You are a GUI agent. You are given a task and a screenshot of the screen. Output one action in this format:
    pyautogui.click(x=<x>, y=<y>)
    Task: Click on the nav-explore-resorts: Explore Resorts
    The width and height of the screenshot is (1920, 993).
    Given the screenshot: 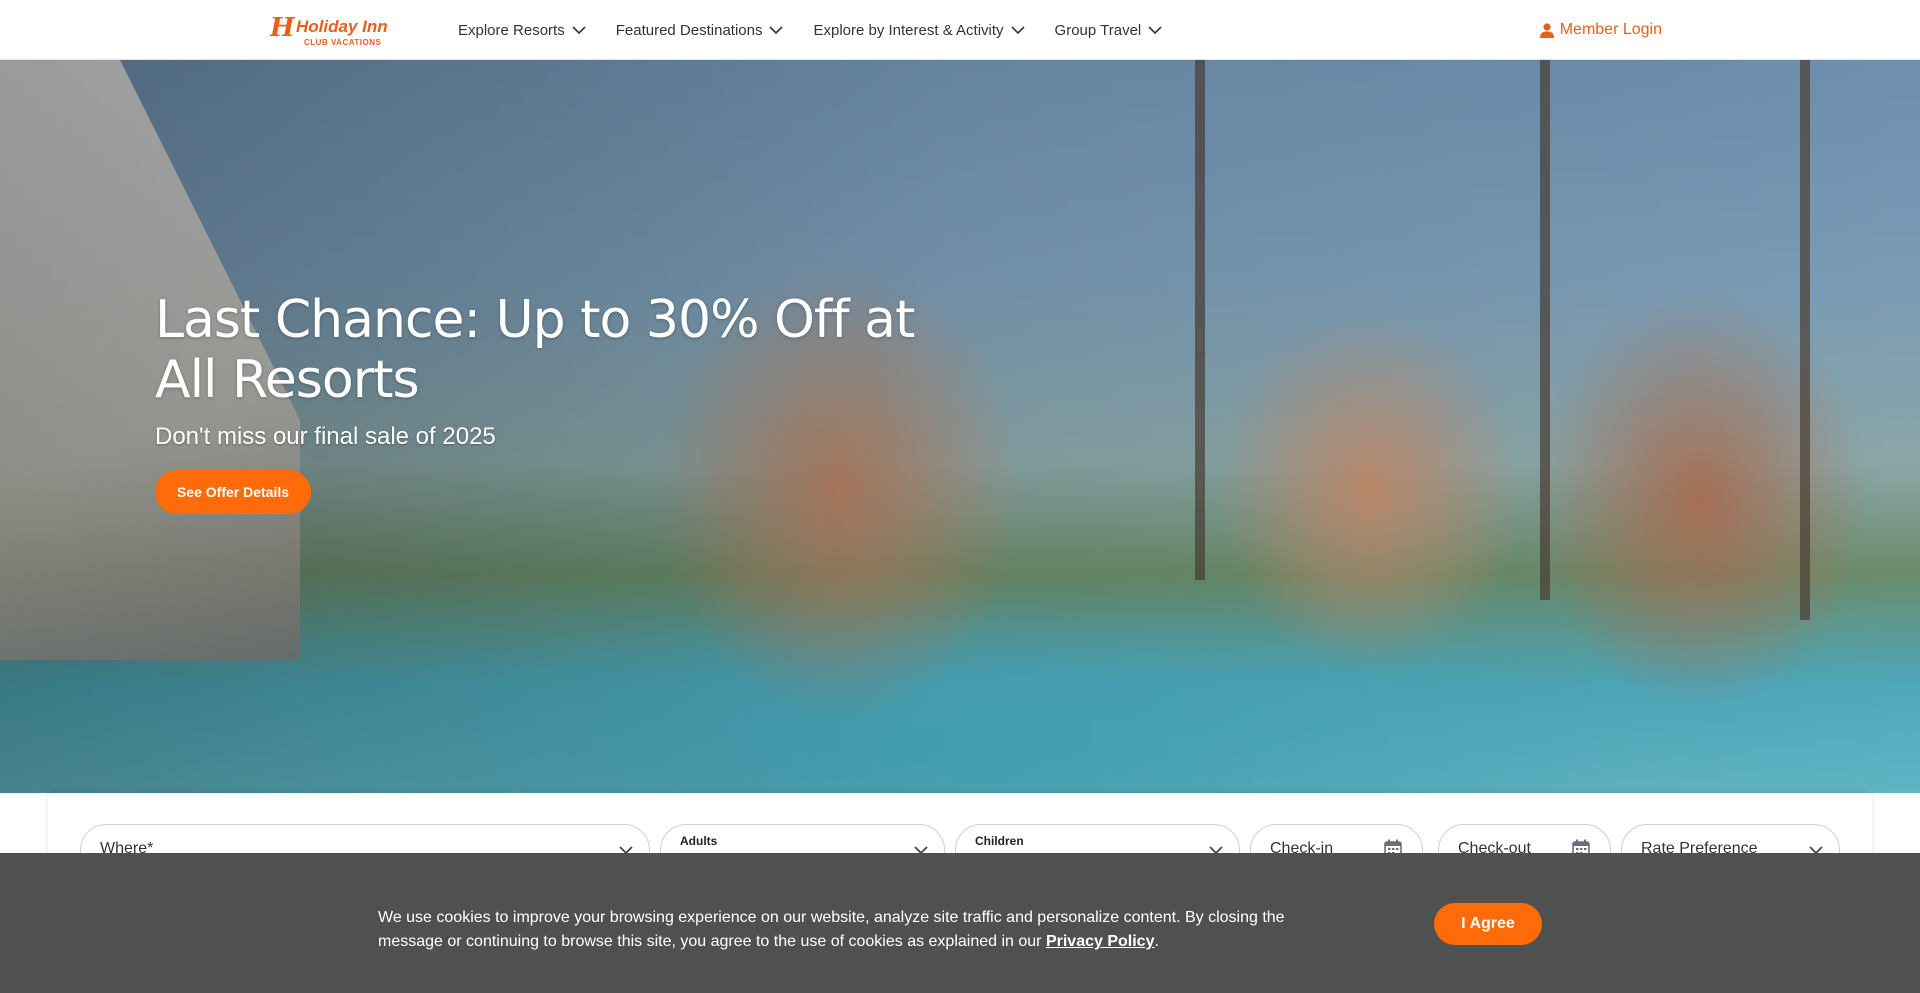 What is the action you would take?
    pyautogui.click(x=522, y=30)
    